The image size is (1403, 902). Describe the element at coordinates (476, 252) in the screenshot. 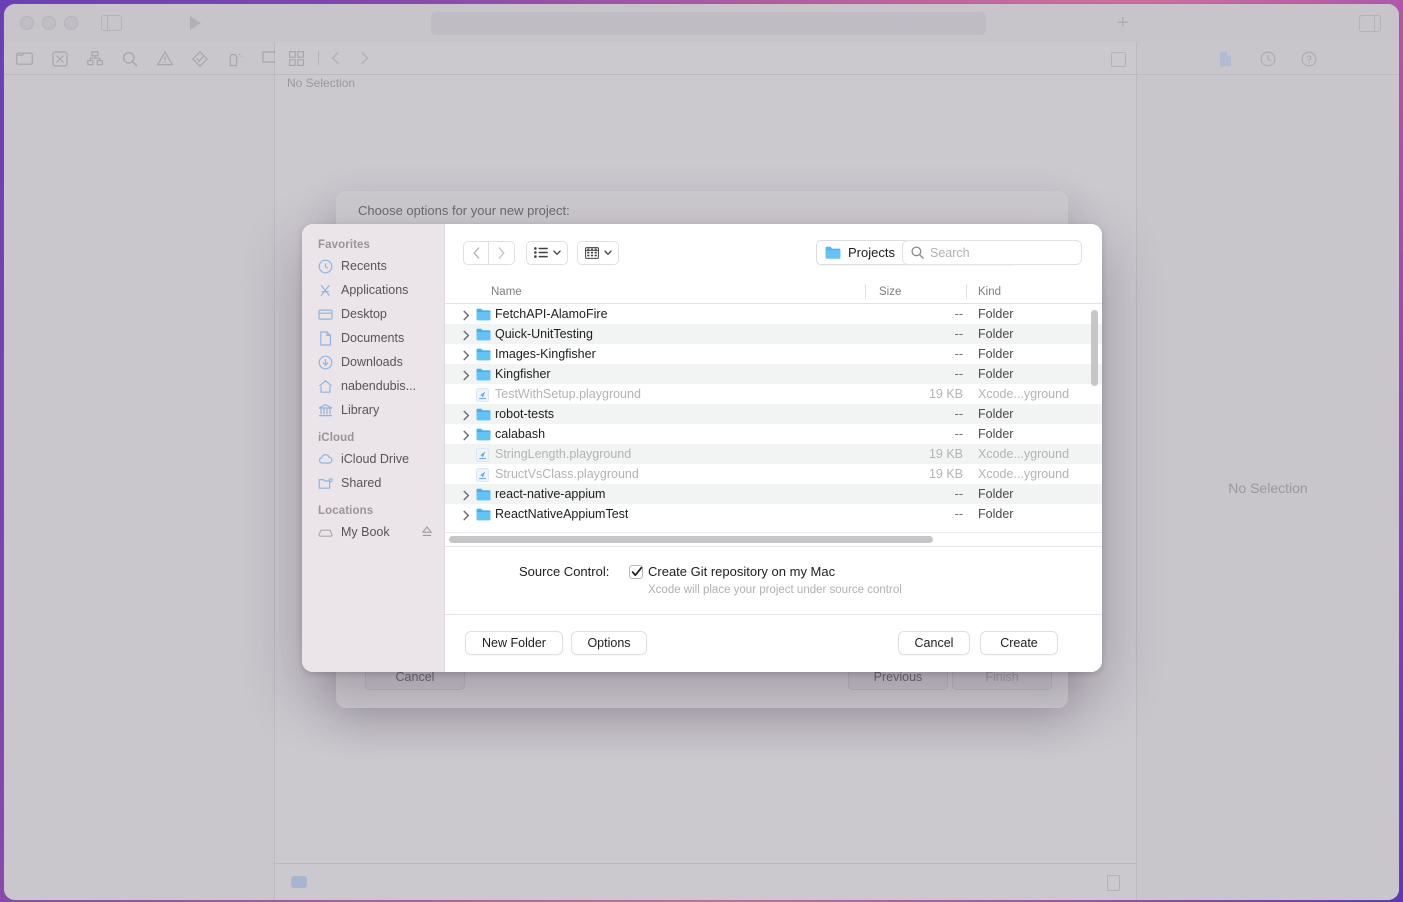

I see `back-button` at that location.